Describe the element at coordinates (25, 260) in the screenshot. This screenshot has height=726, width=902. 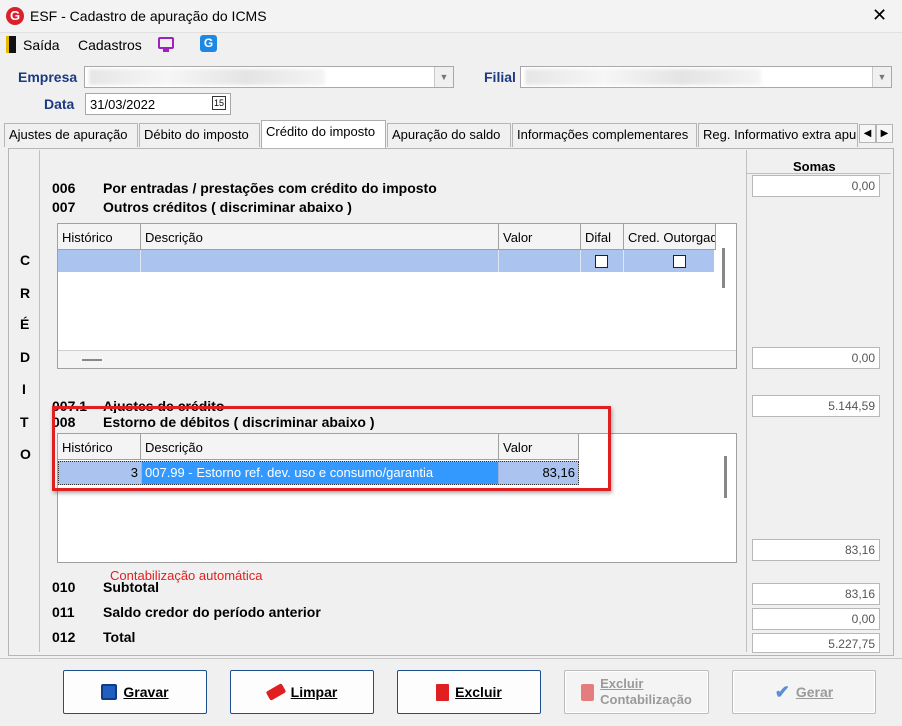
I see `side-letter: C` at that location.